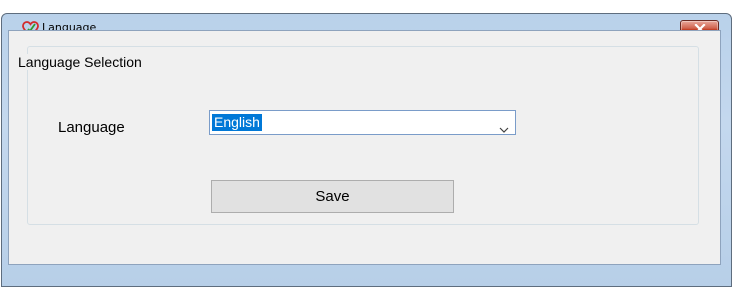 The width and height of the screenshot is (734, 289). I want to click on chevron-down-icon, so click(504, 129).